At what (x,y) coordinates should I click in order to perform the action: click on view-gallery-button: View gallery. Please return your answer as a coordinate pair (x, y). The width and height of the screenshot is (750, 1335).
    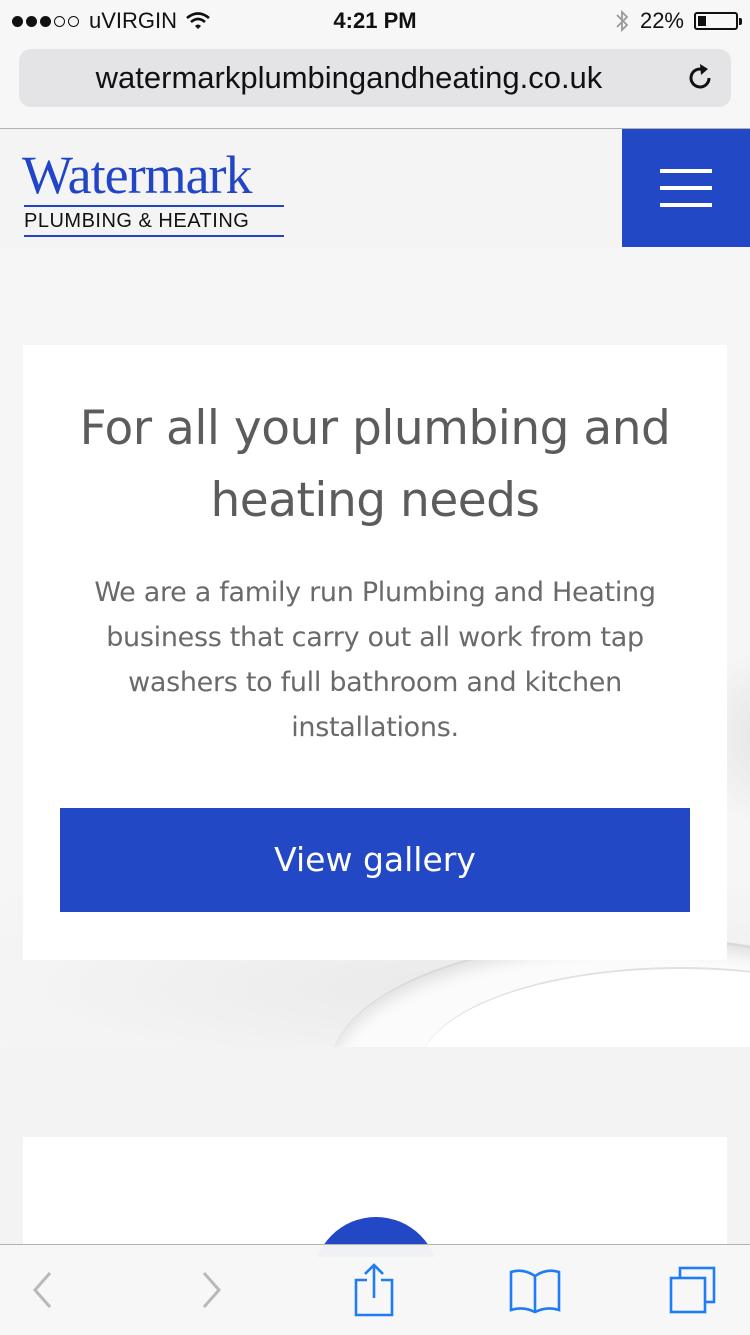
    Looking at the image, I should click on (375, 860).